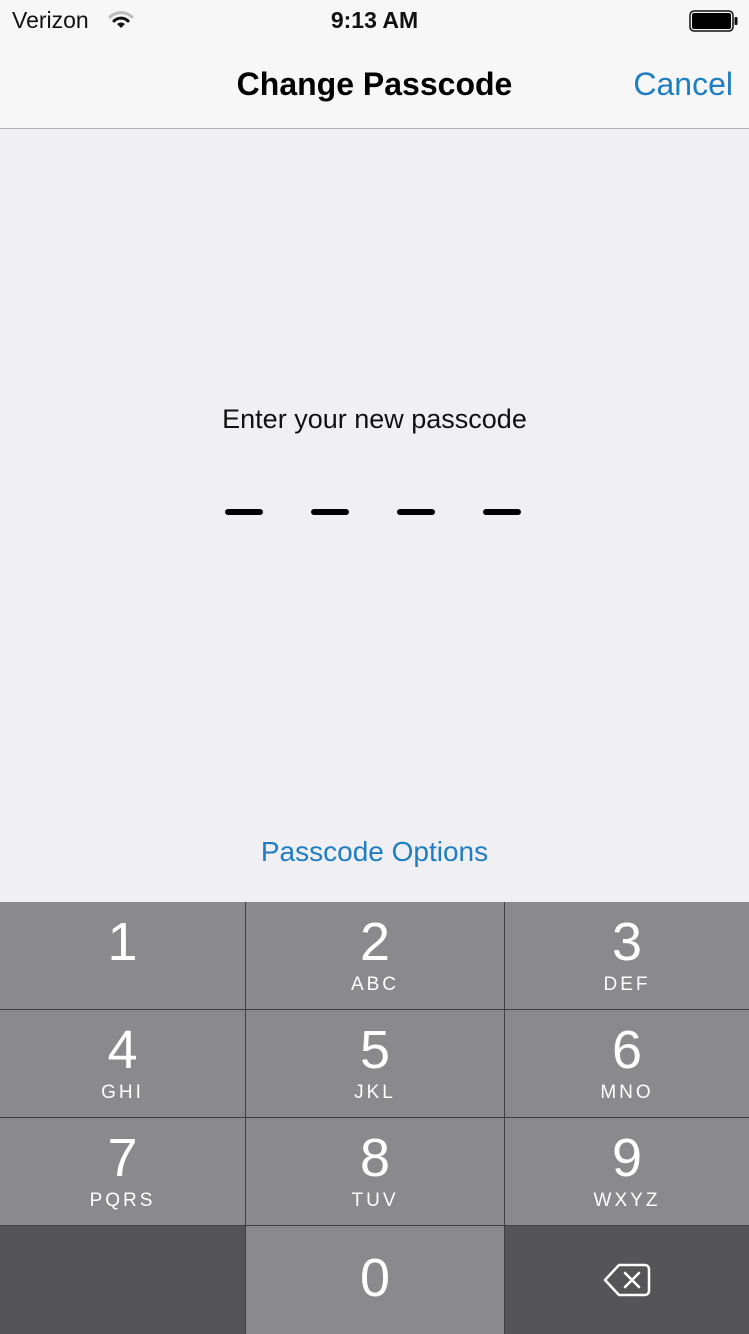 Image resolution: width=749 pixels, height=1334 pixels. I want to click on clock: 9:13 AM, so click(374, 20).